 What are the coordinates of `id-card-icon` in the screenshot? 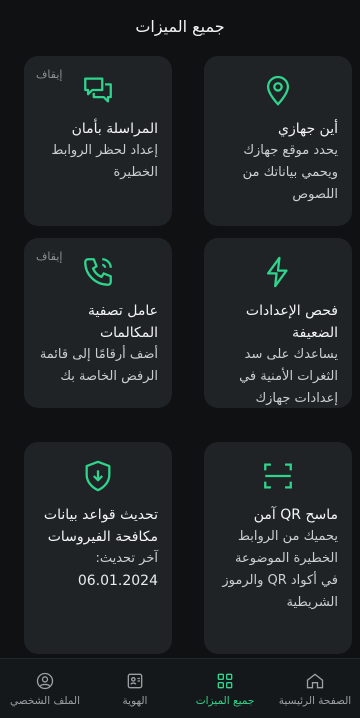 It's located at (135, 680).